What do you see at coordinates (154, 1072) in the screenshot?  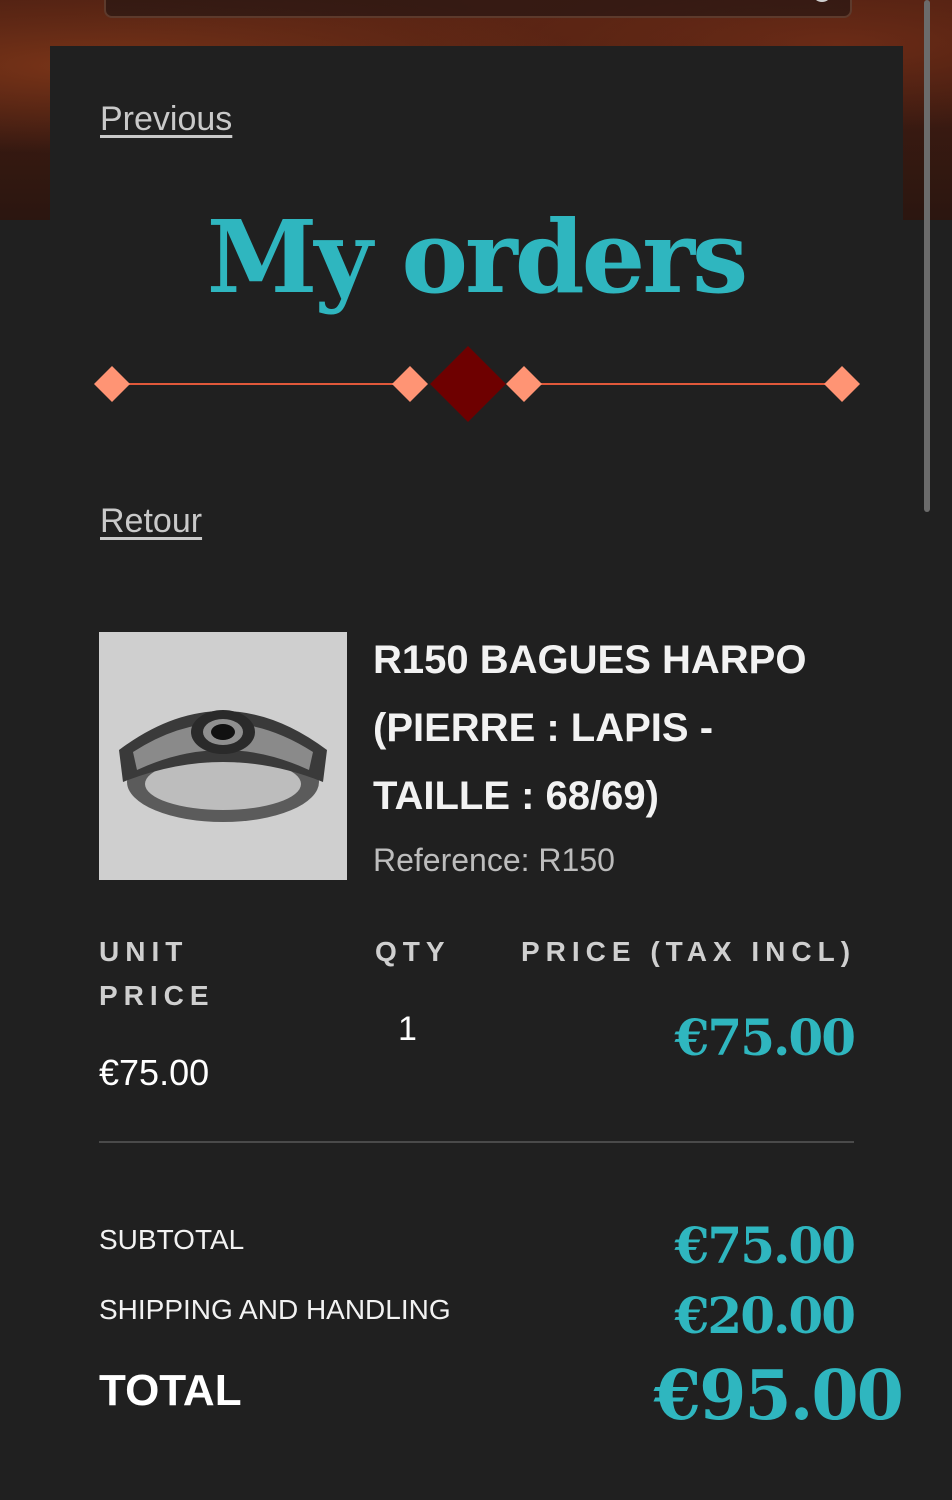 I see `unit-price-value: €75.00` at bounding box center [154, 1072].